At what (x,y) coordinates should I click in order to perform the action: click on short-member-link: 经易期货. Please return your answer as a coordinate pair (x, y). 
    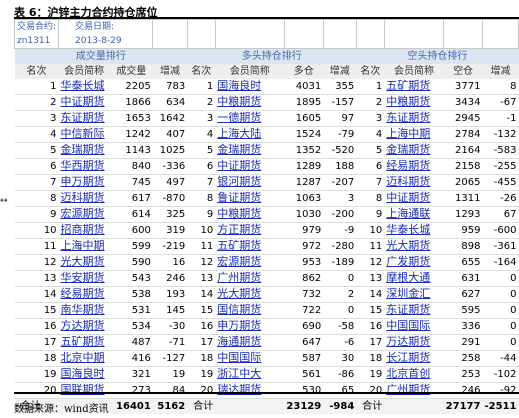
    Looking at the image, I should click on (408, 165).